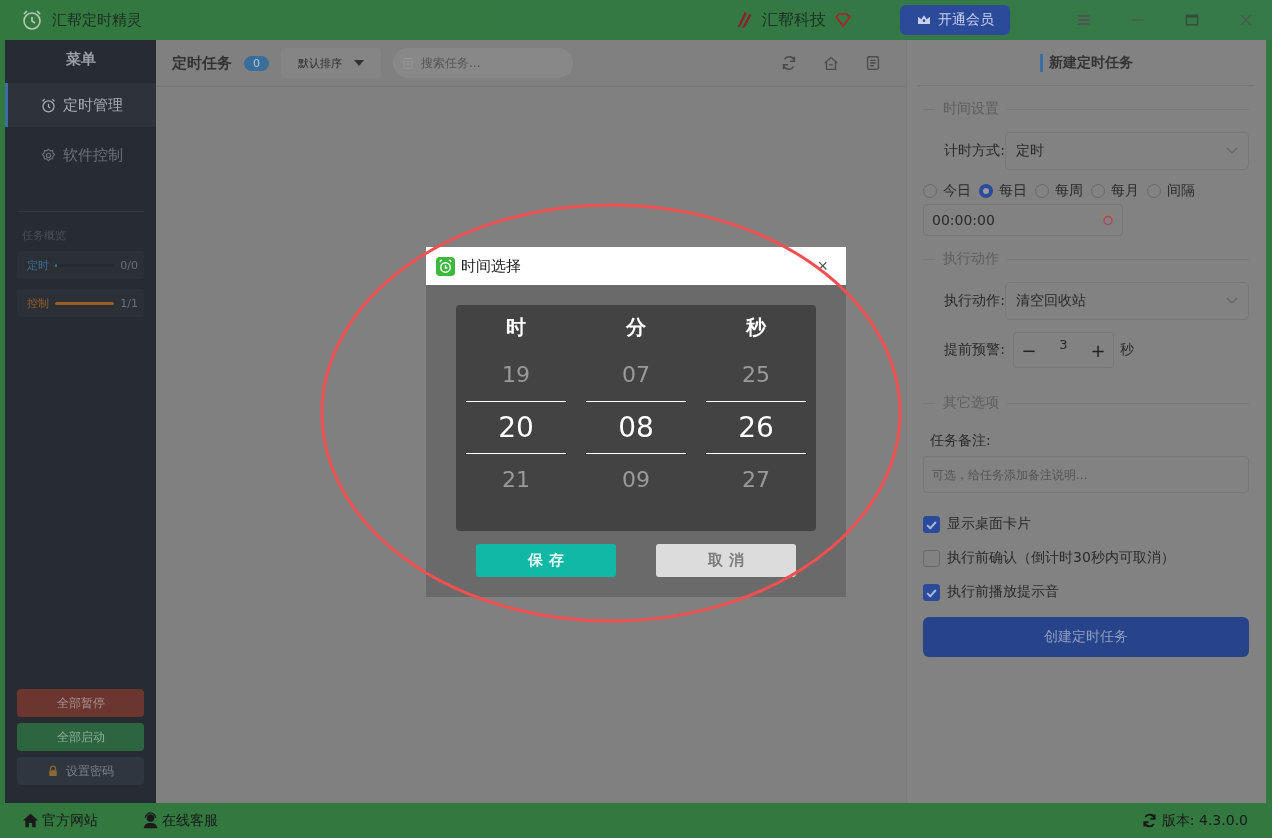 This screenshot has width=1272, height=838. I want to click on frequency-radio: 间隔, so click(1171, 191).